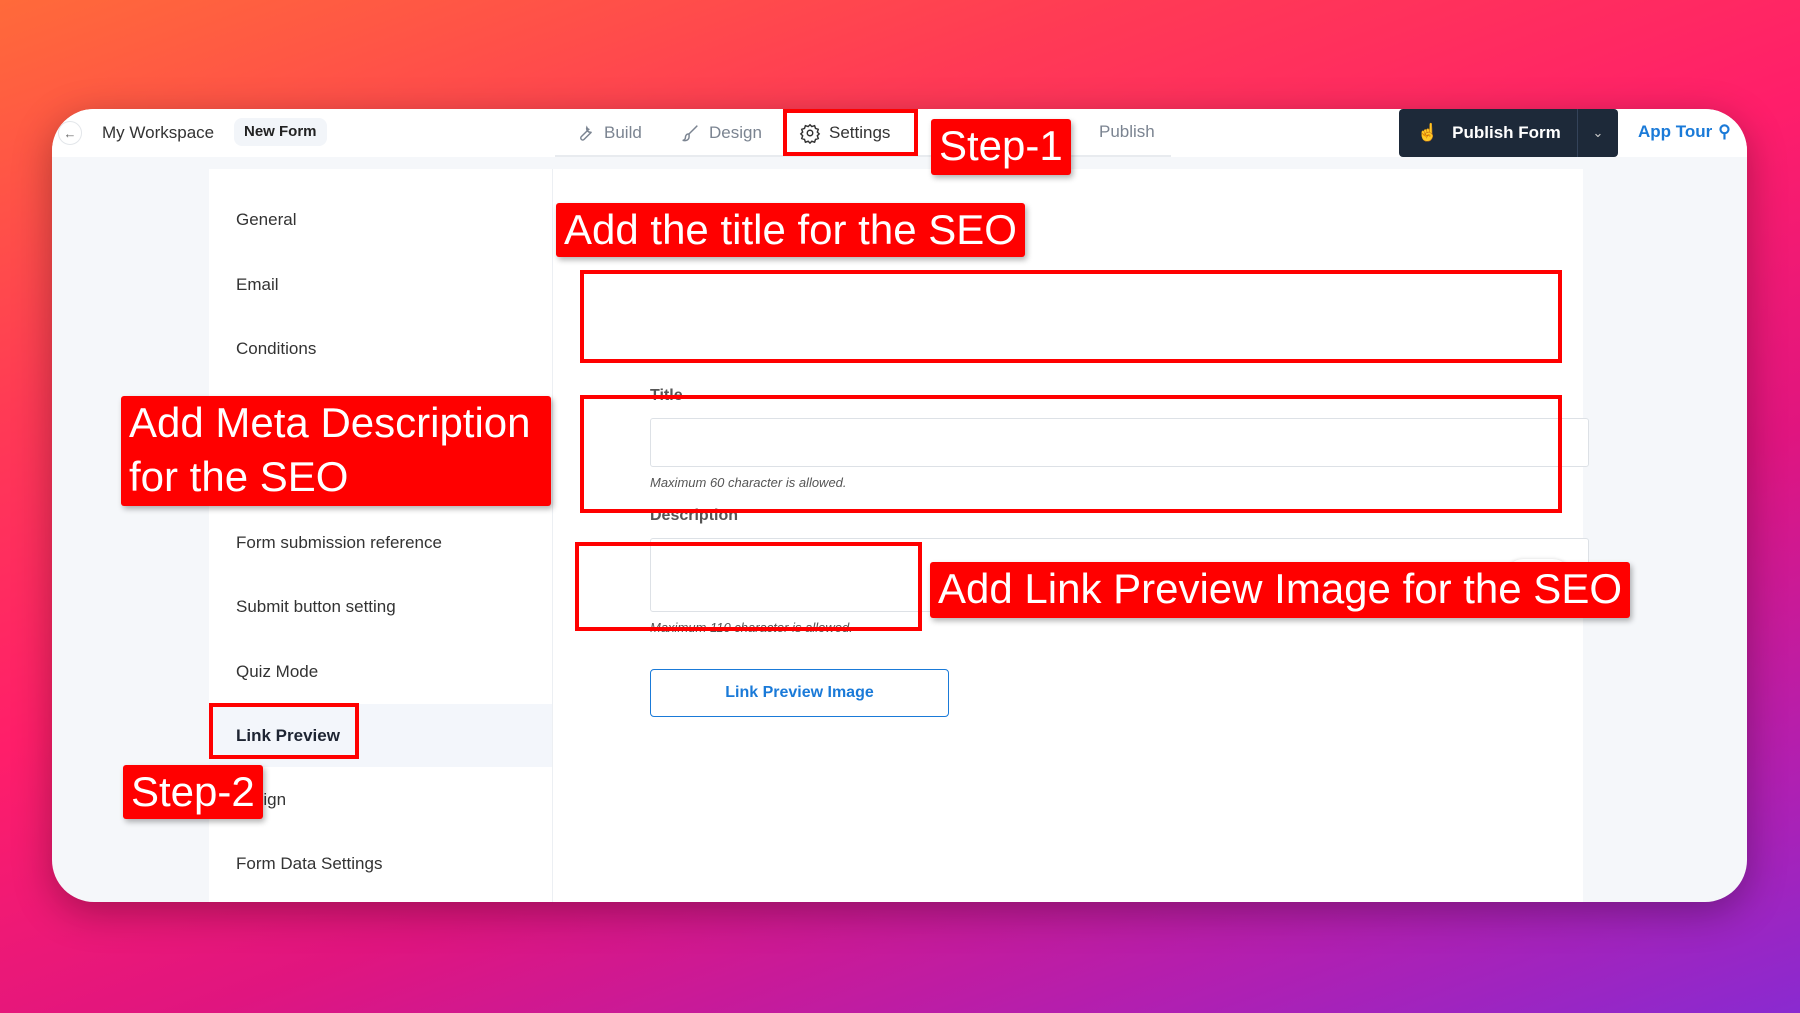  Describe the element at coordinates (1724, 131) in the screenshot. I see `search-help-icon: ⚲` at that location.